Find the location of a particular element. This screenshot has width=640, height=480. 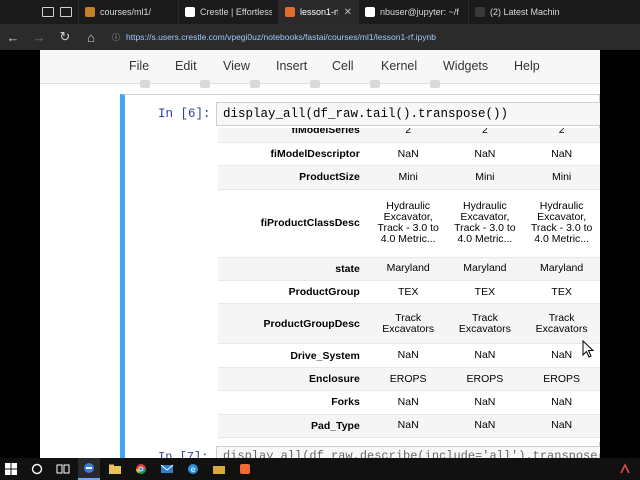

tab-actions-icon is located at coordinates (48, 12).